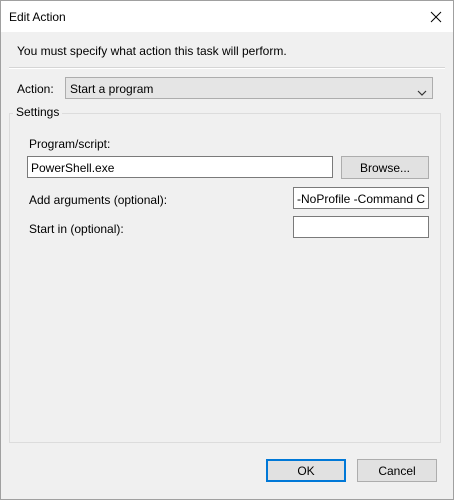 The width and height of the screenshot is (454, 500). Describe the element at coordinates (227, 16) in the screenshot. I see `title-bar: Edit Action` at that location.